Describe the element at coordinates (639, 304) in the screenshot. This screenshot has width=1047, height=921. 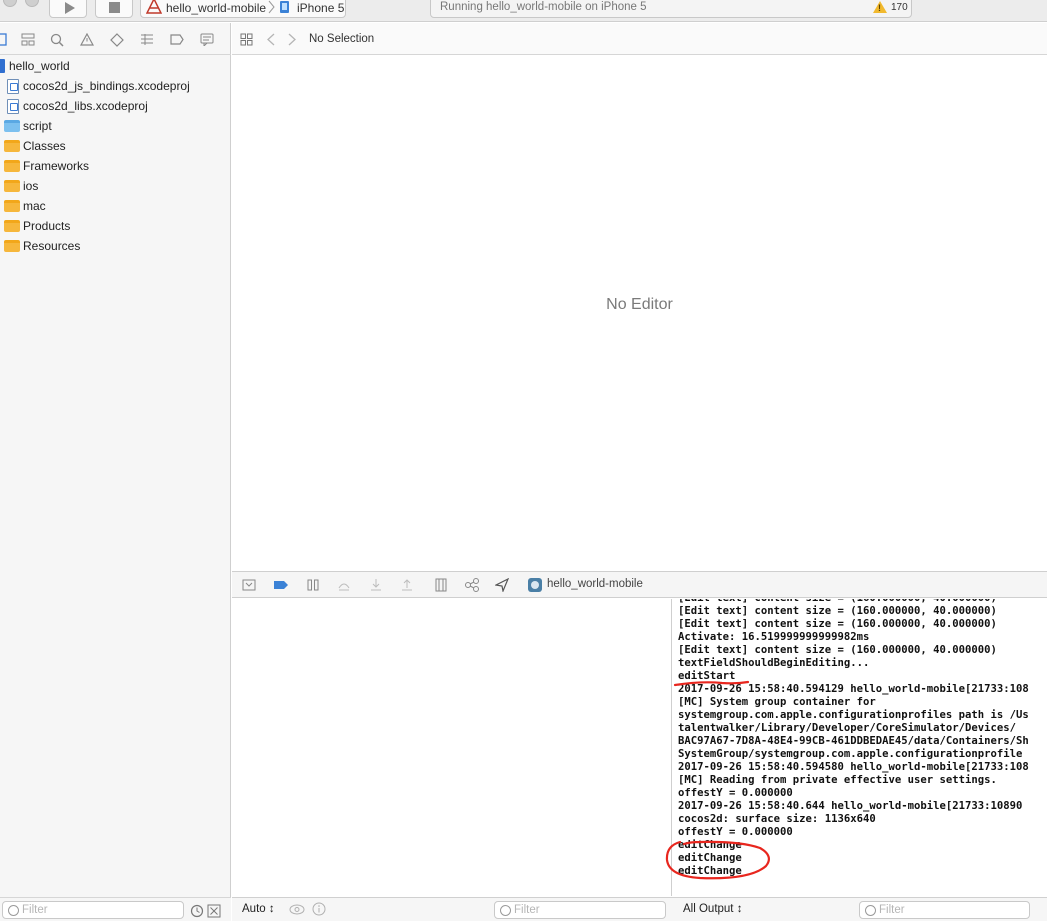
I see `no-editor-placeholder: No Editor` at that location.